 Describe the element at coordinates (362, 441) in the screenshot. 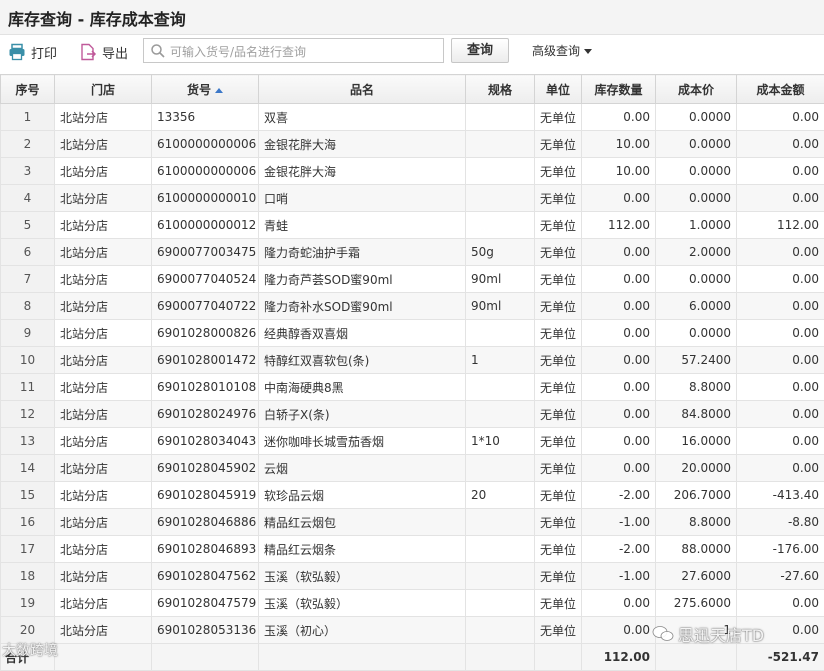

I see `row-product-name: 迷你咖啡长城雪茄香烟` at that location.